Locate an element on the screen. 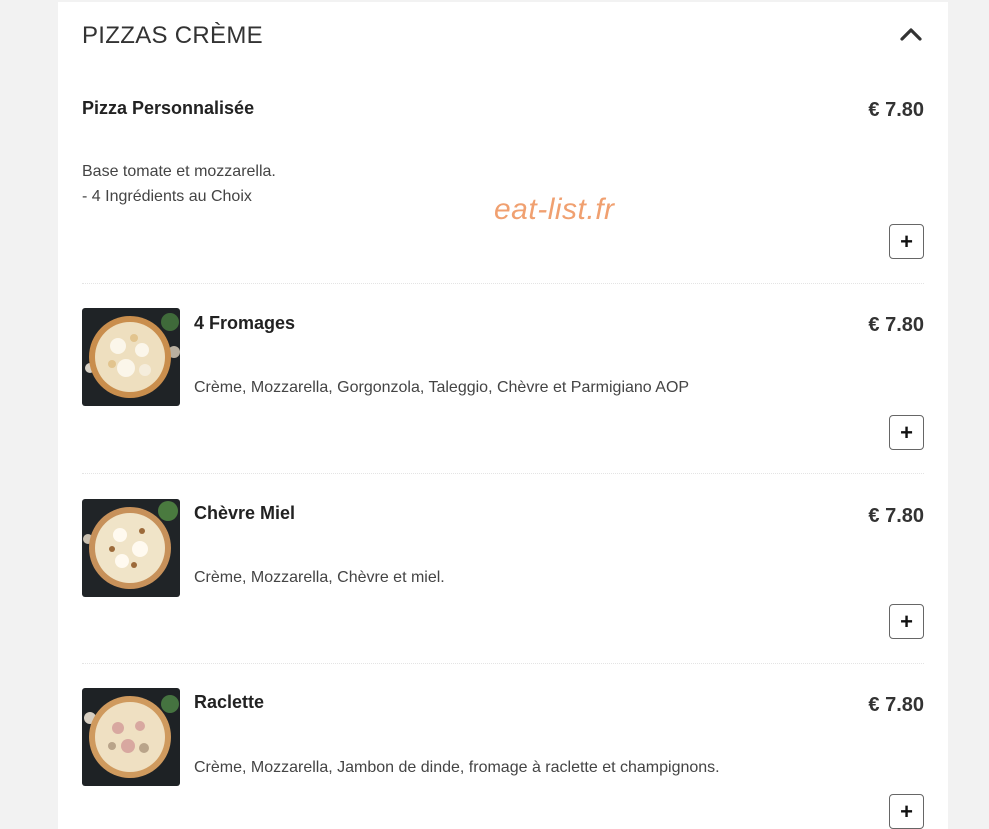 This screenshot has height=829, width=989. item-name: Chèvre Miel is located at coordinates (244, 513).